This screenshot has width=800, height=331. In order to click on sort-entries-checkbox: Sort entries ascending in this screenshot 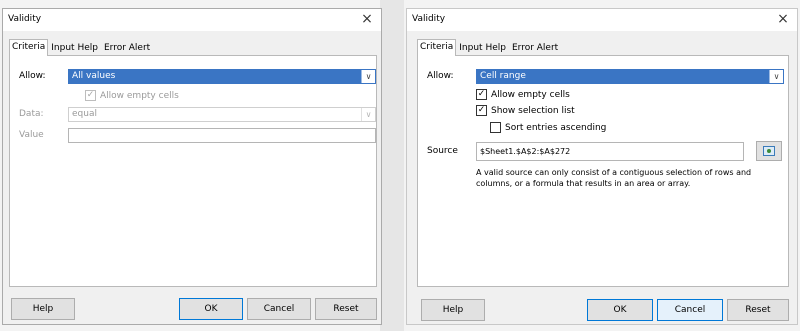, I will do `click(548, 127)`.